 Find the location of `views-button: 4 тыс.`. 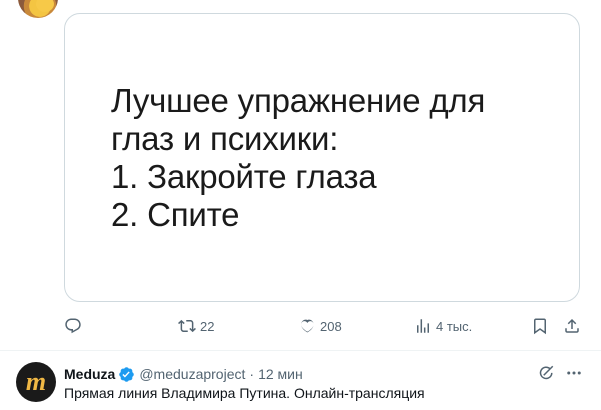

views-button: 4 тыс. is located at coordinates (443, 326).